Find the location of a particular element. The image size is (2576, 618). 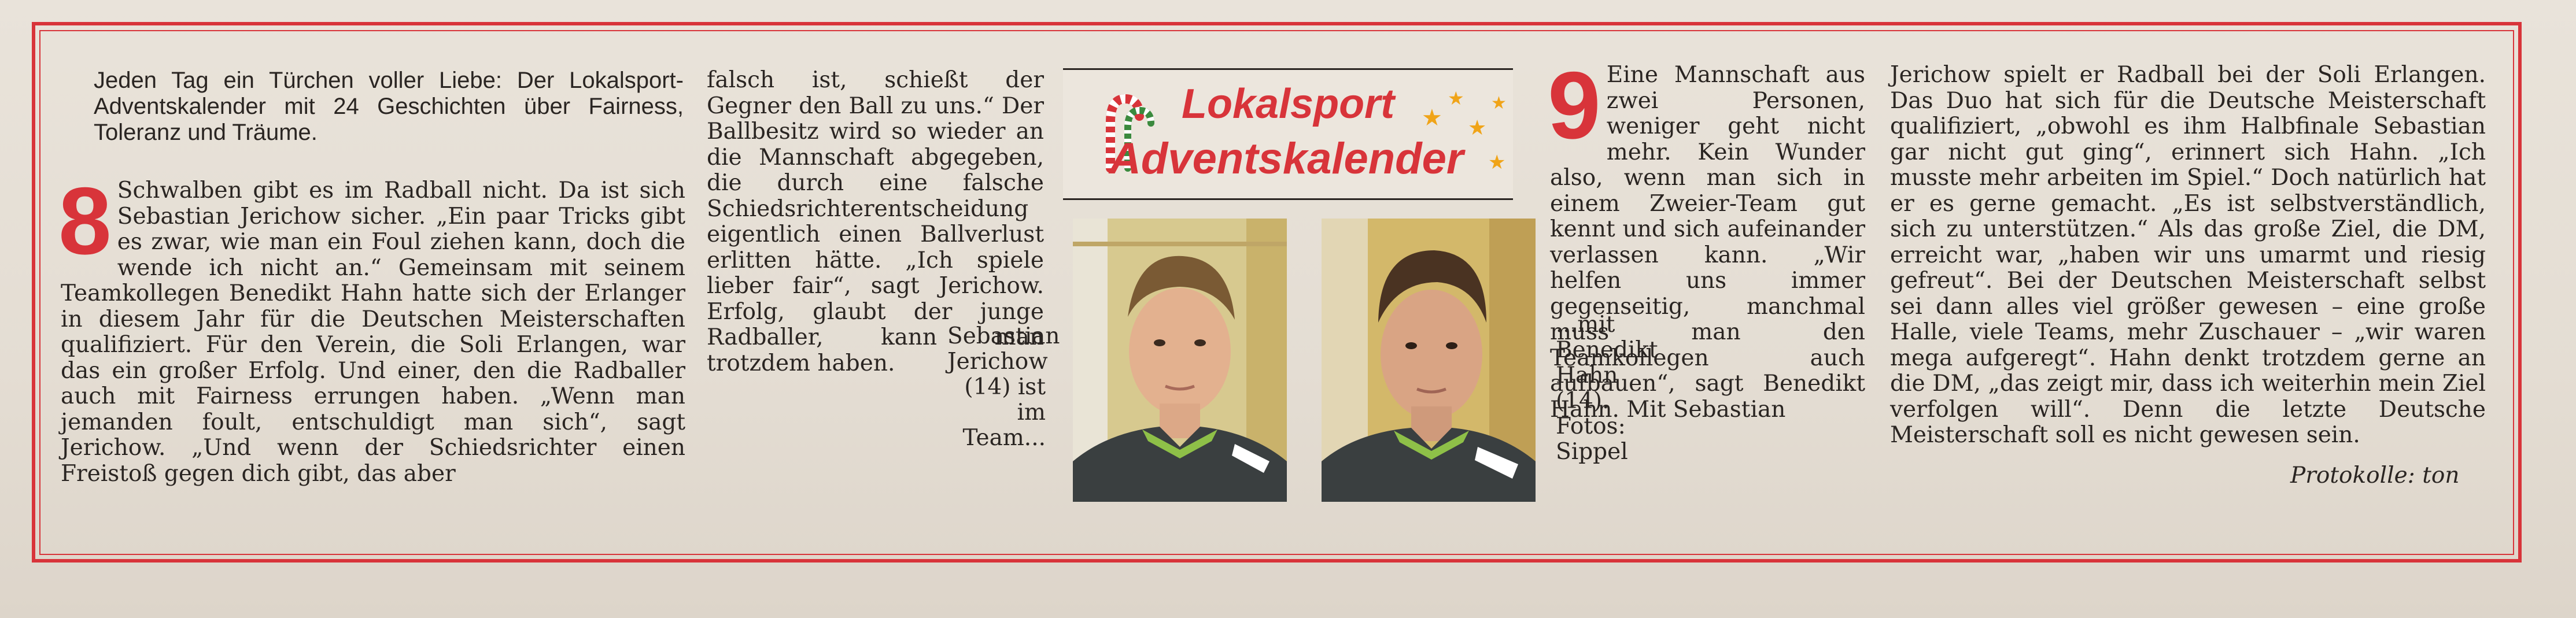

banner-line-2: Adventskalender is located at coordinates (1286, 158).